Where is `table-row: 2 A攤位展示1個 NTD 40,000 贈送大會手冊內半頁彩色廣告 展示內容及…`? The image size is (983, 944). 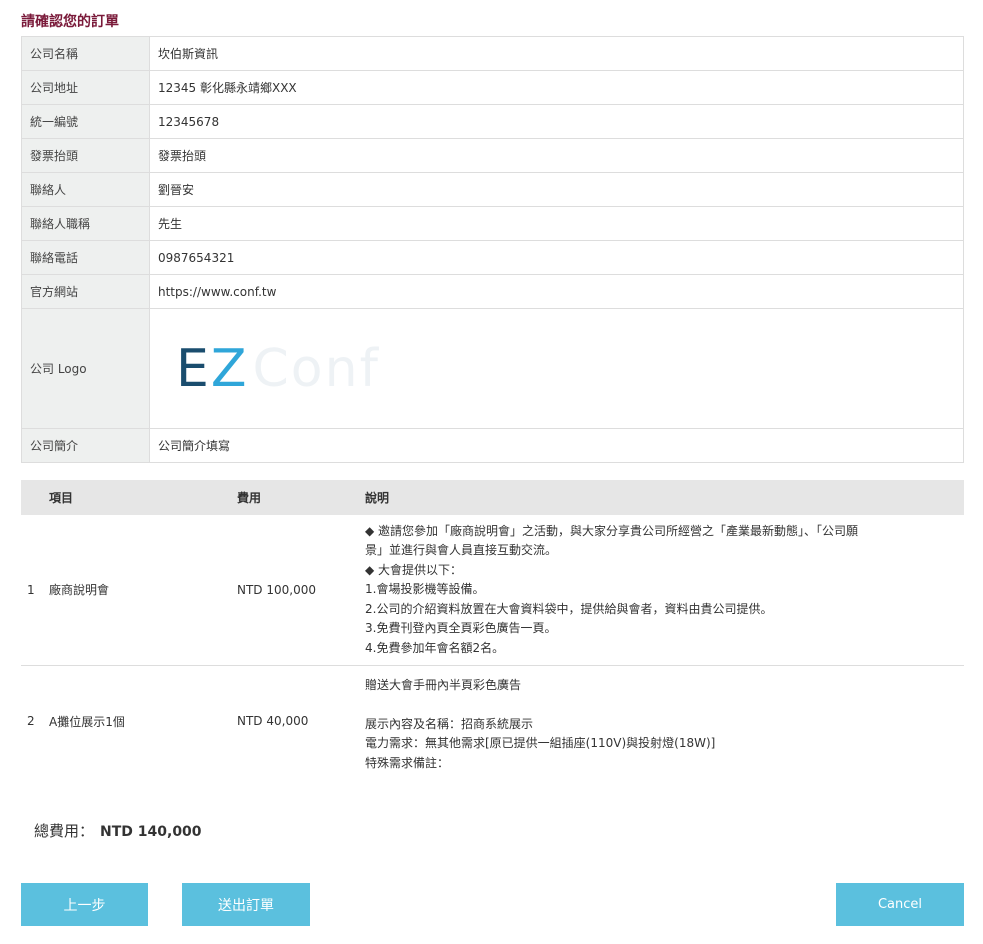 table-row: 2 A攤位展示1個 NTD 40,000 贈送大會手冊內半頁彩色廣告 展示內容及… is located at coordinates (492, 721).